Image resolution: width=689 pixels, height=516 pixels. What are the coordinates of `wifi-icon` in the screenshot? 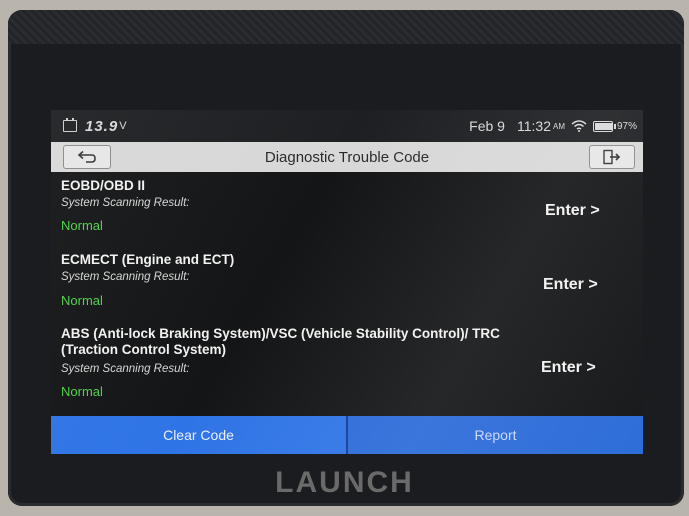 It's located at (579, 126).